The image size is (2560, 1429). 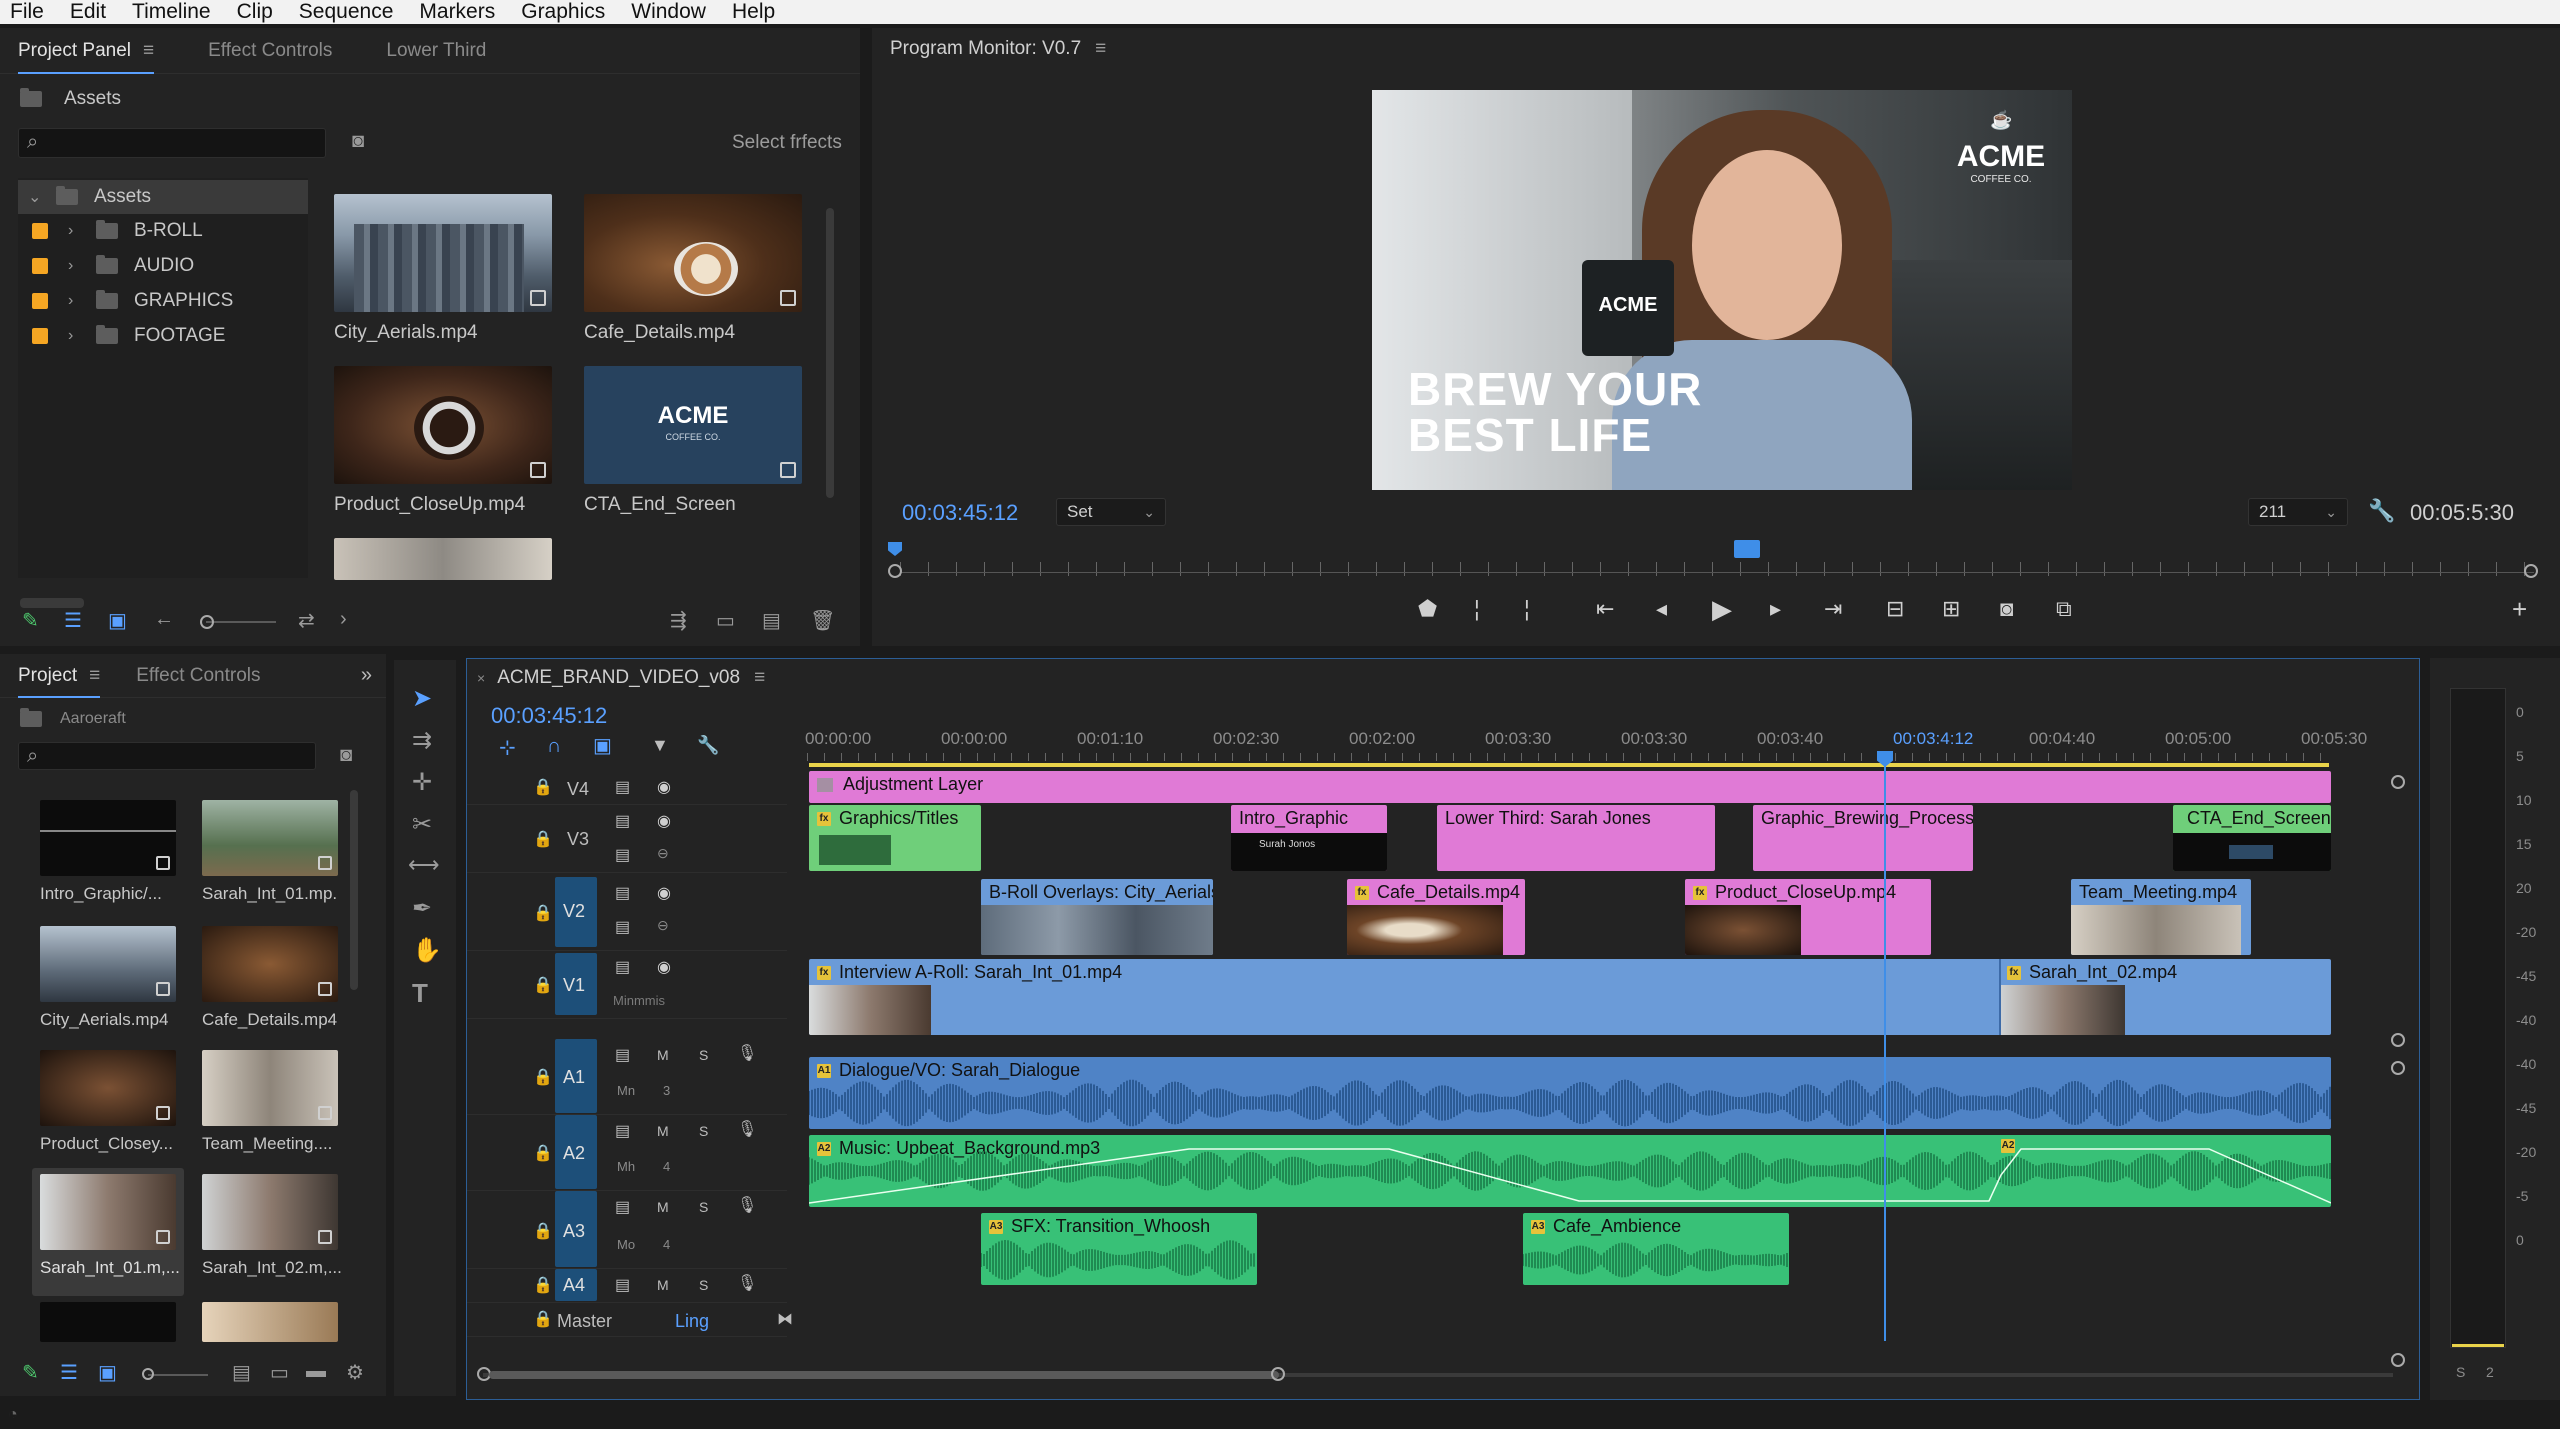 I want to click on selection-tool-icon: ➤, so click(x=422, y=698).